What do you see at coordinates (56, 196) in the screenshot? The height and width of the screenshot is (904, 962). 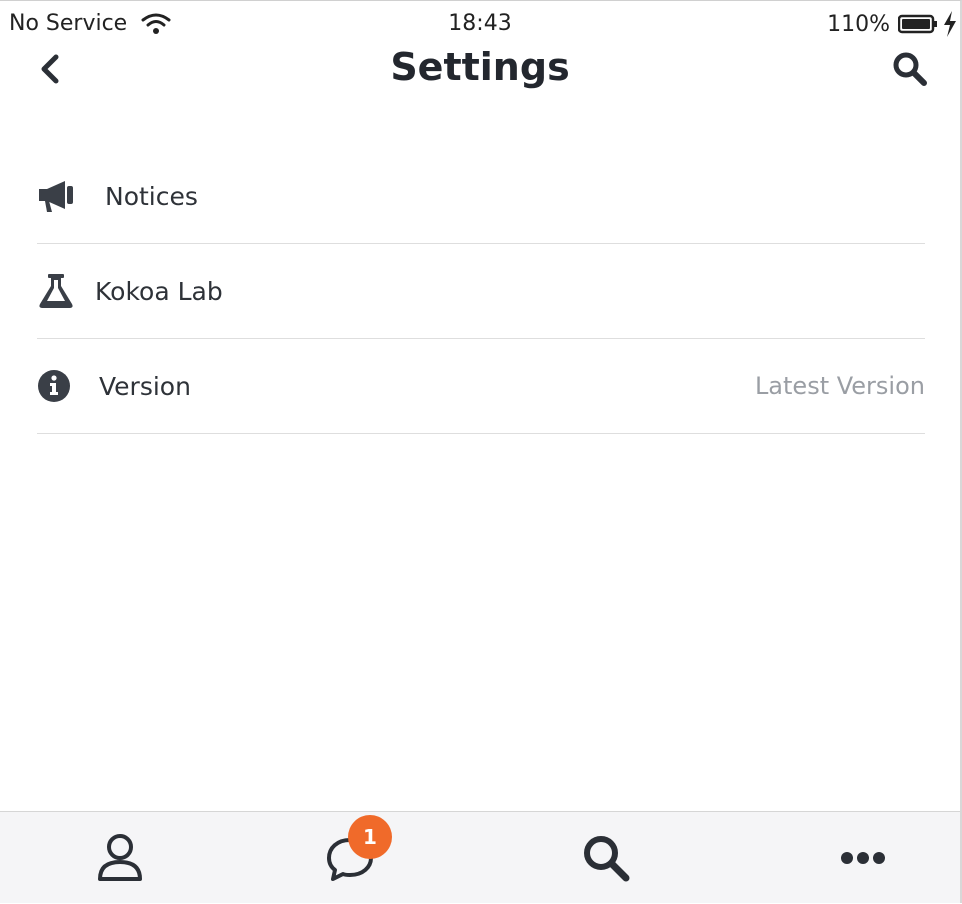 I see `megaphone-icon` at bounding box center [56, 196].